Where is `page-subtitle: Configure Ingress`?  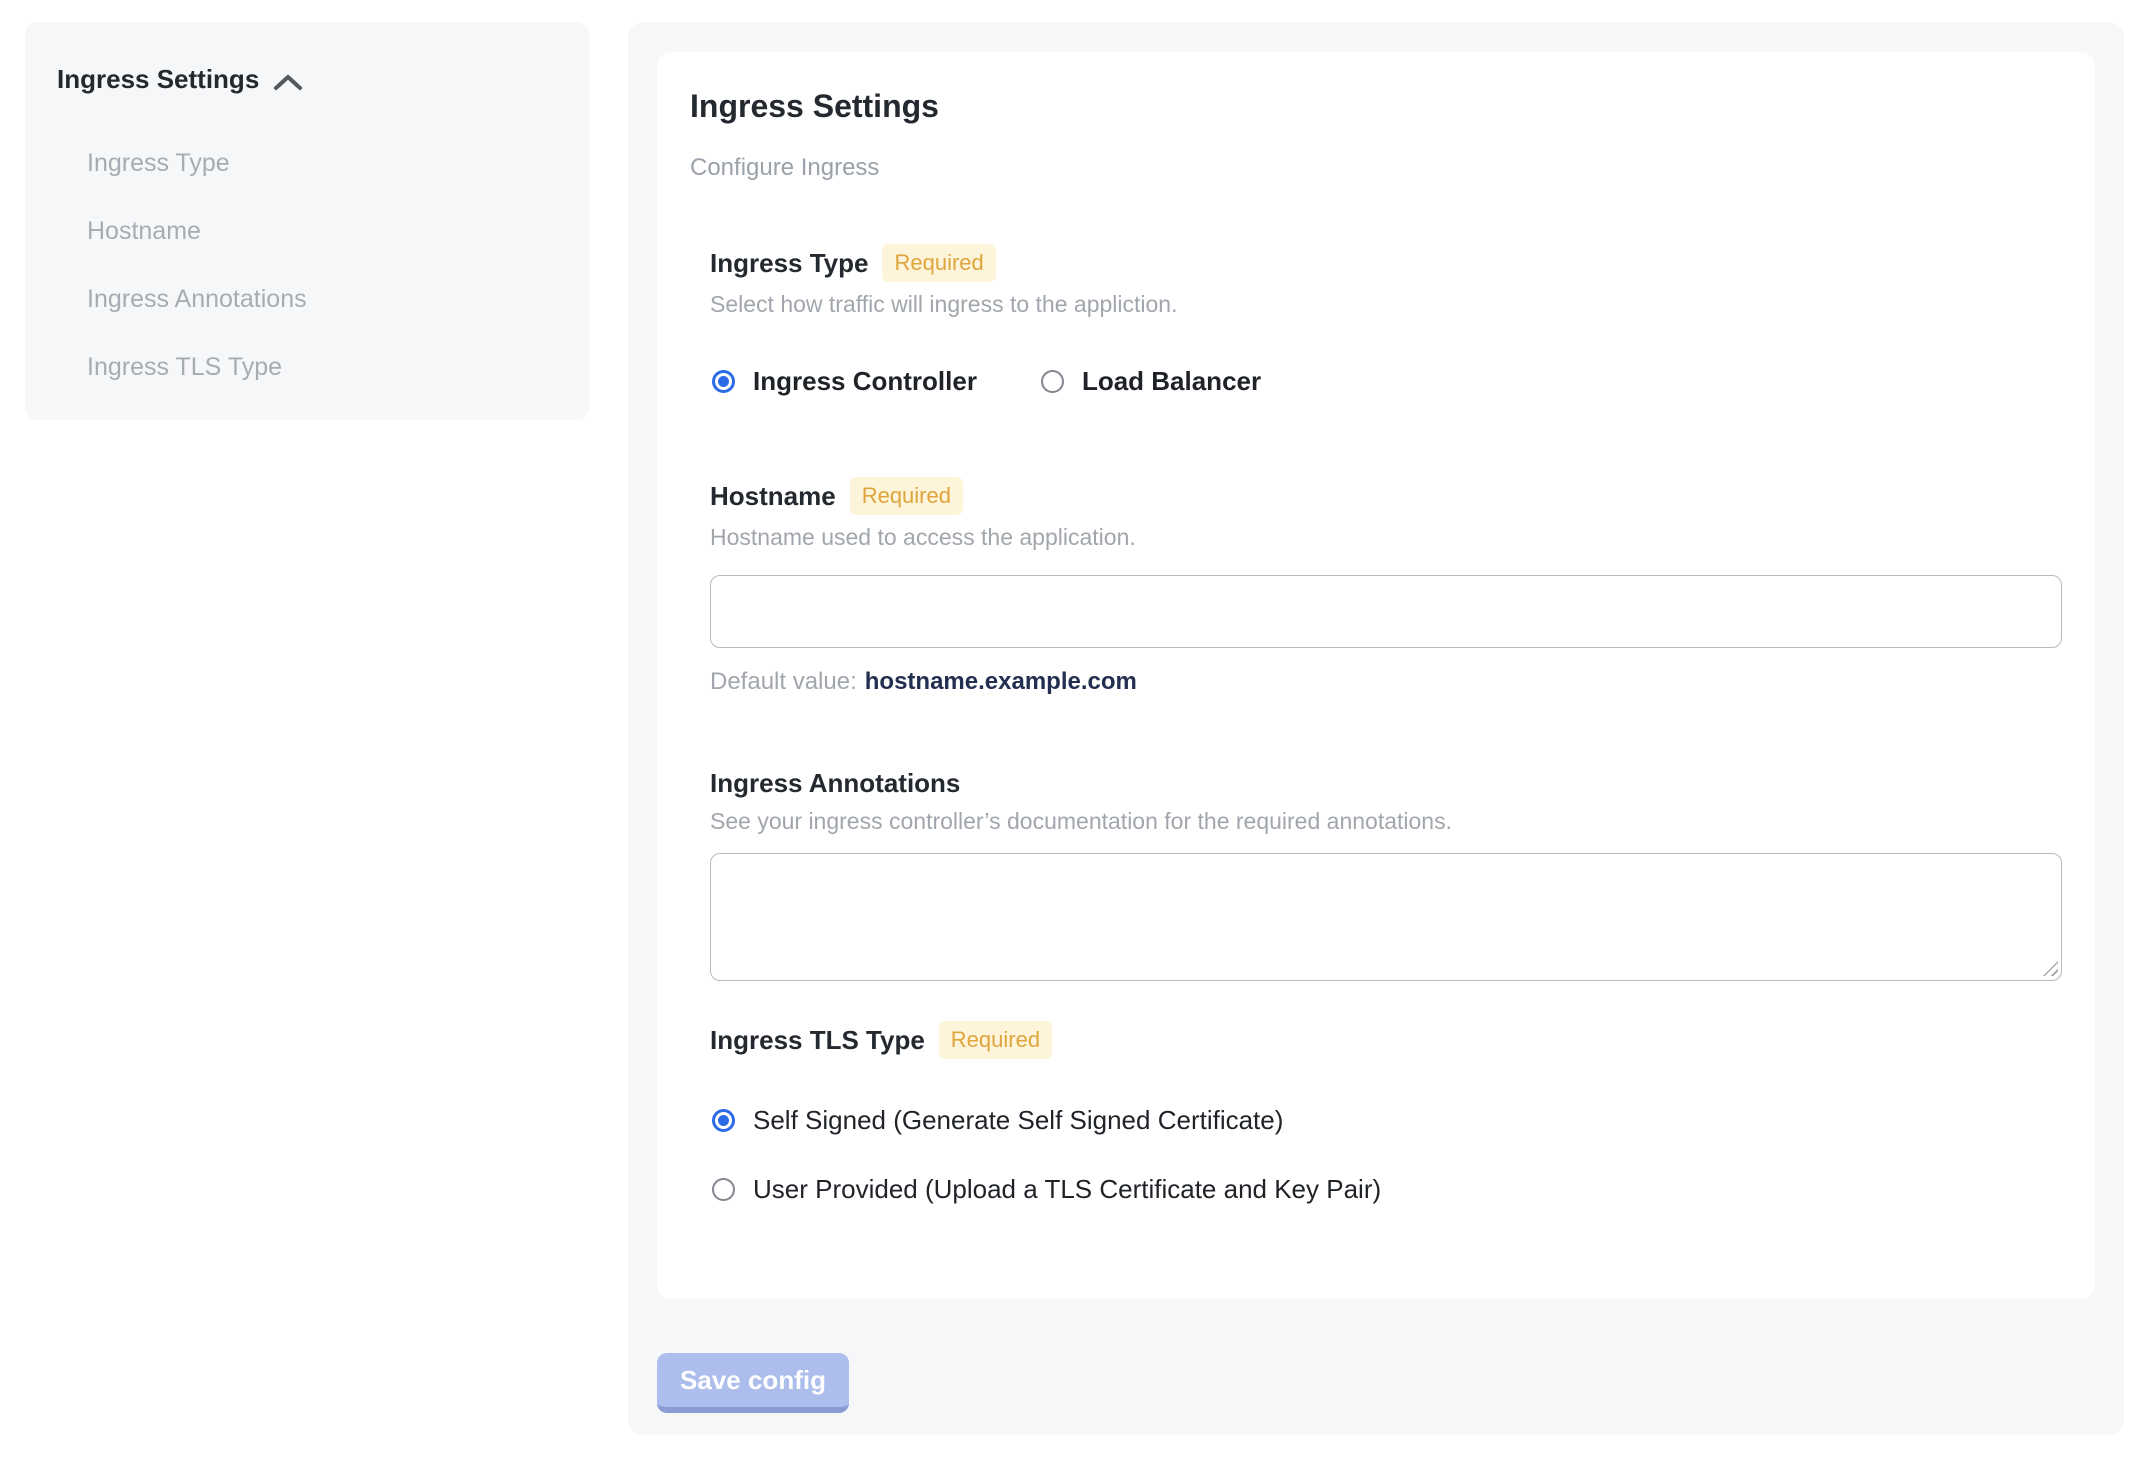
page-subtitle: Configure Ingress is located at coordinates (785, 167).